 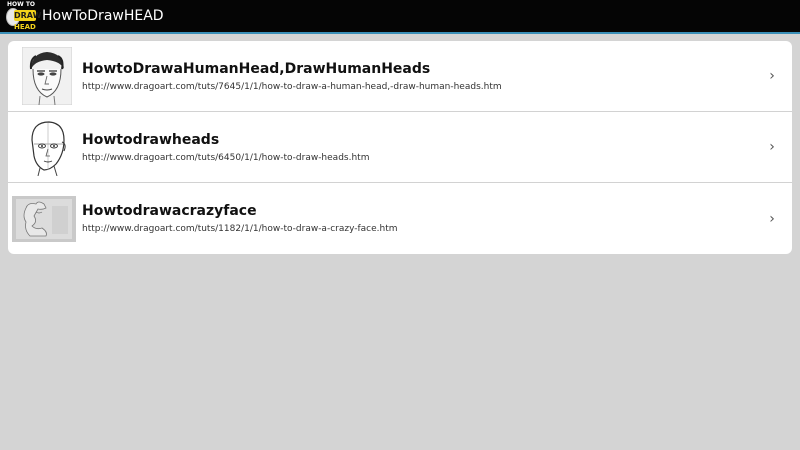 What do you see at coordinates (21, 4) in the screenshot?
I see `logo-text-top: HOW TO` at bounding box center [21, 4].